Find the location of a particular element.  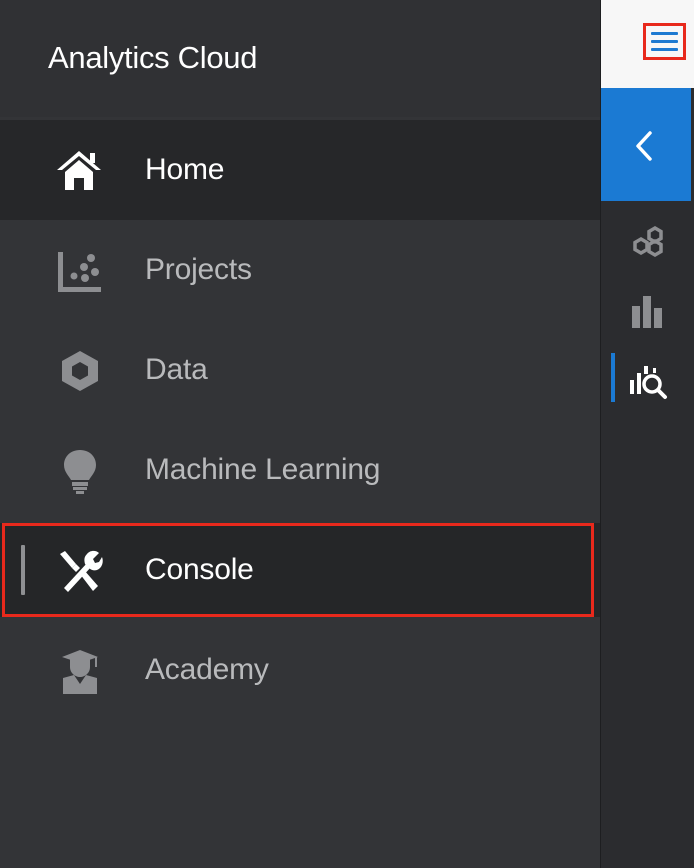

collapse-chevron-icon is located at coordinates (644, 146).